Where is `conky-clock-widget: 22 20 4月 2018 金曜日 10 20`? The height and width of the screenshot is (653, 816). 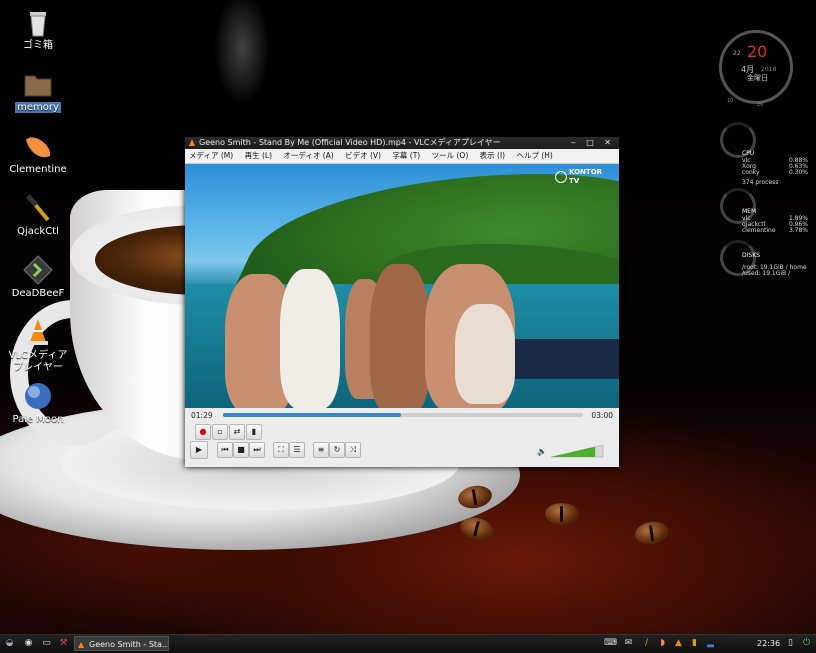
conky-clock-widget: 22 20 4月 2018 金曜日 10 20 is located at coordinates (756, 69).